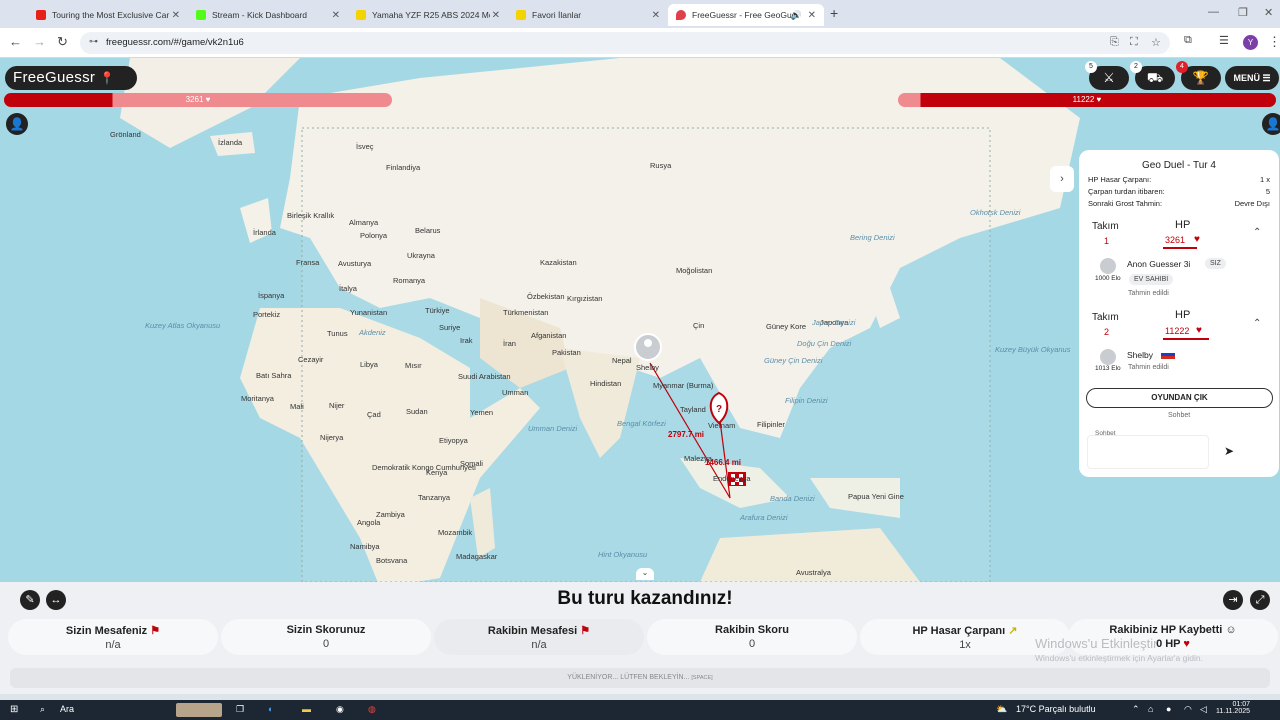  I want to click on taskbar-search-label: Ara, so click(67, 709).